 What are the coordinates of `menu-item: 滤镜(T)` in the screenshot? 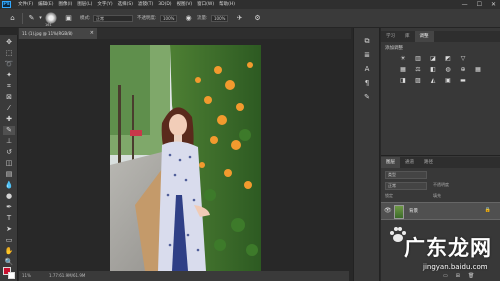 It's located at (145, 4).